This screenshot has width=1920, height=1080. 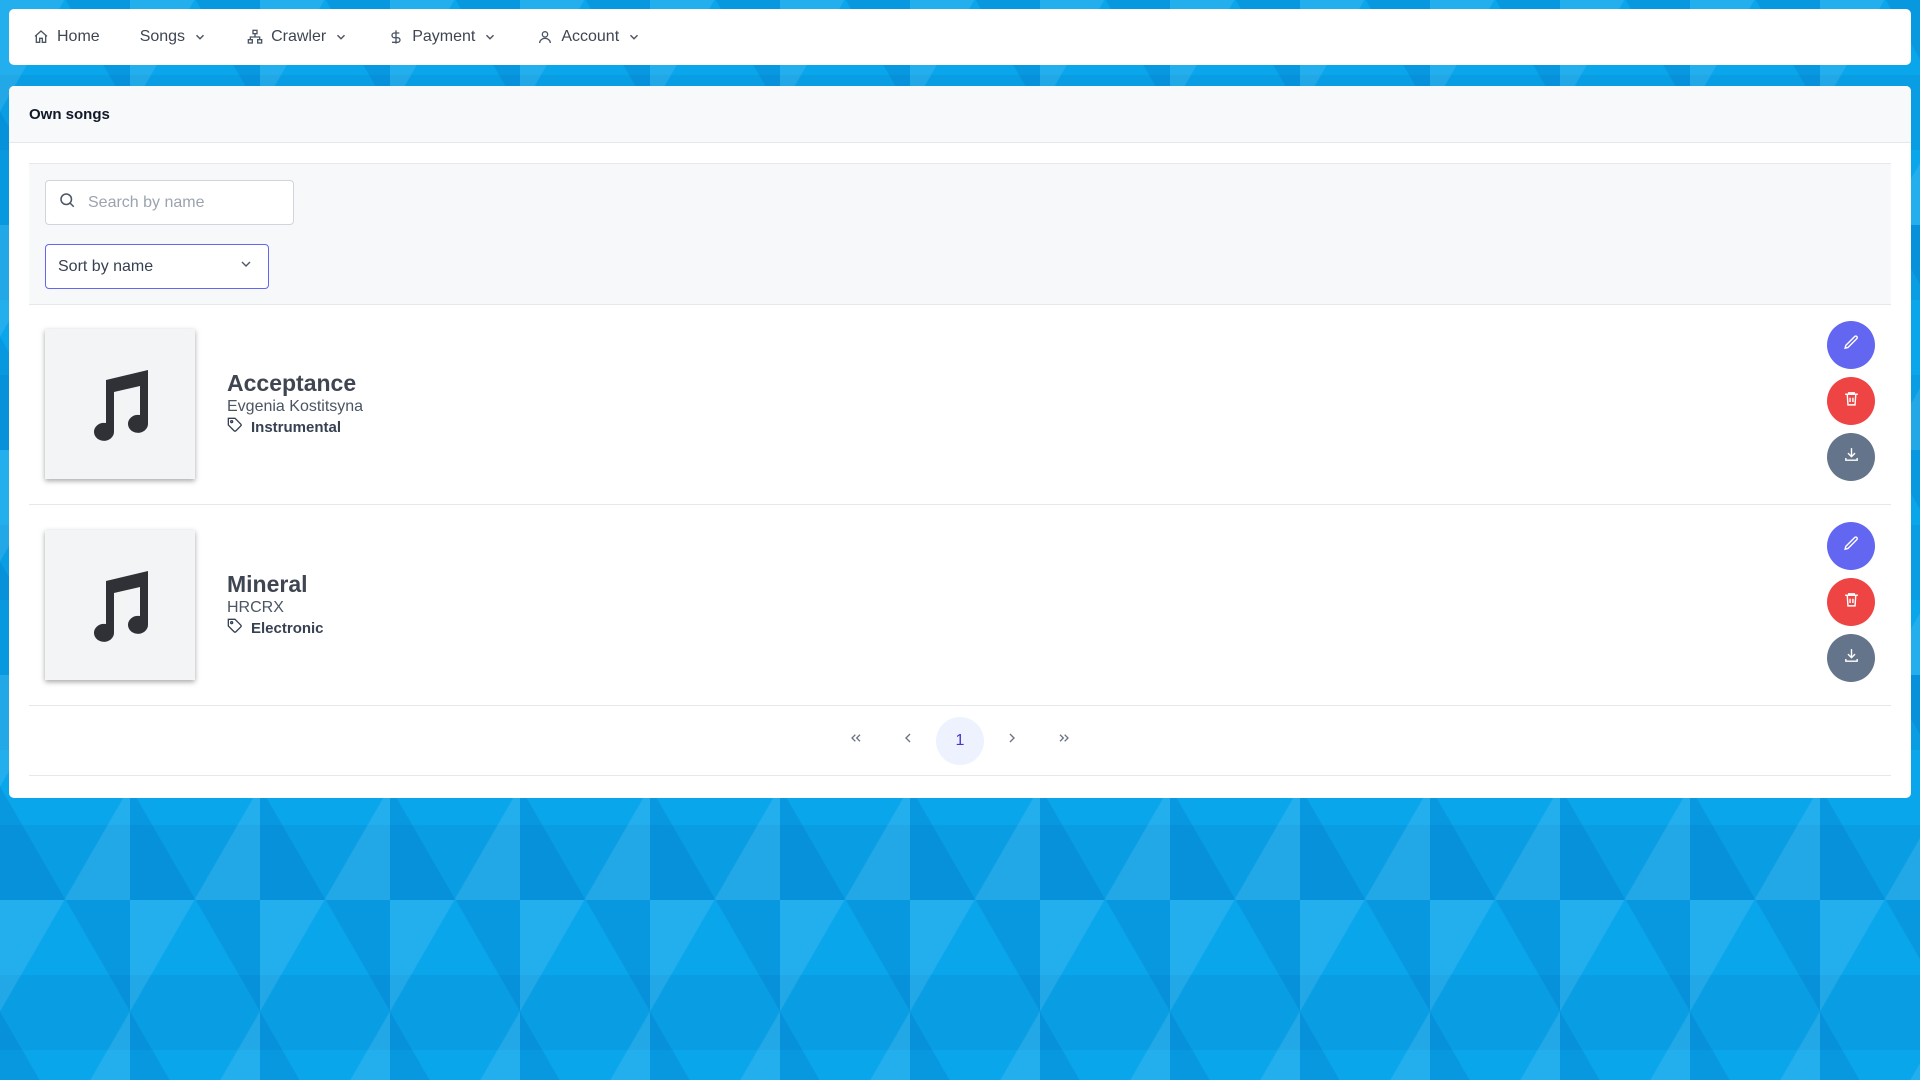 I want to click on card-title: Own songs, so click(x=69, y=114).